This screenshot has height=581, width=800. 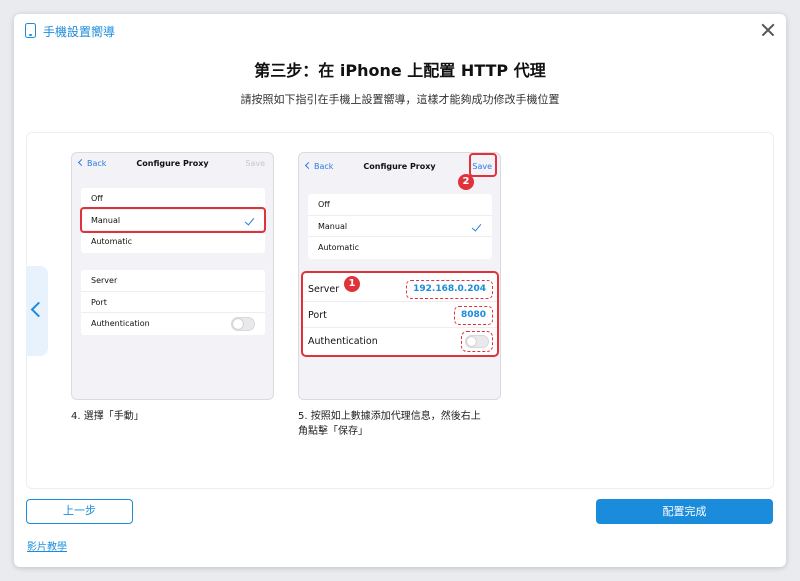 What do you see at coordinates (79, 32) in the screenshot?
I see `window-title: 手機設置嚮導` at bounding box center [79, 32].